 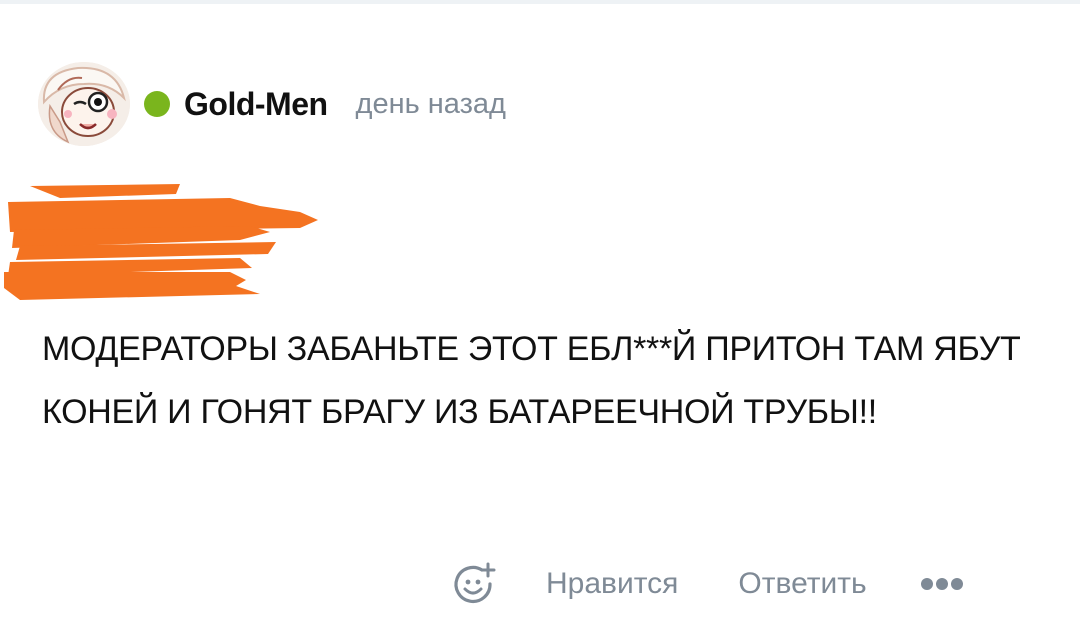 What do you see at coordinates (474, 584) in the screenshot?
I see `add-emoji-icon` at bounding box center [474, 584].